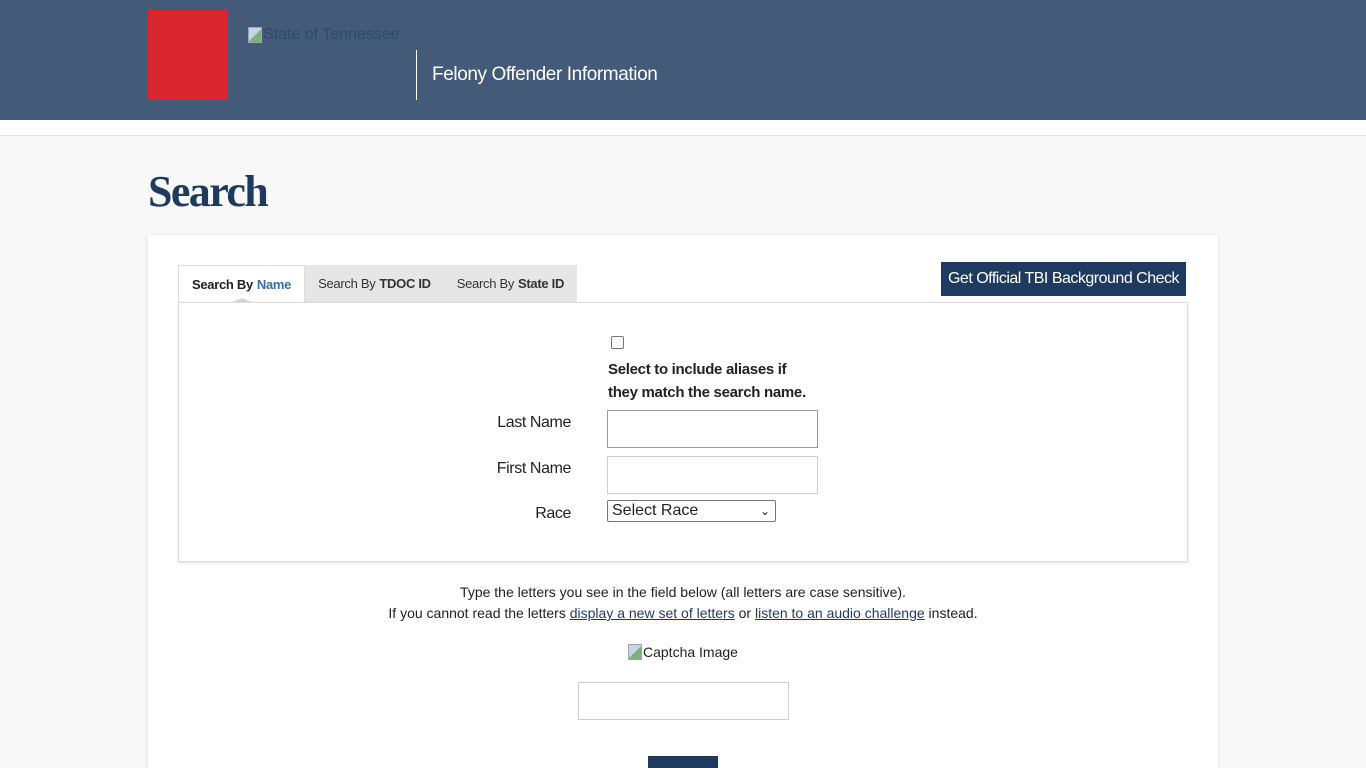 The width and height of the screenshot is (1366, 768). What do you see at coordinates (534, 422) in the screenshot?
I see `last-name-label: Last Name` at bounding box center [534, 422].